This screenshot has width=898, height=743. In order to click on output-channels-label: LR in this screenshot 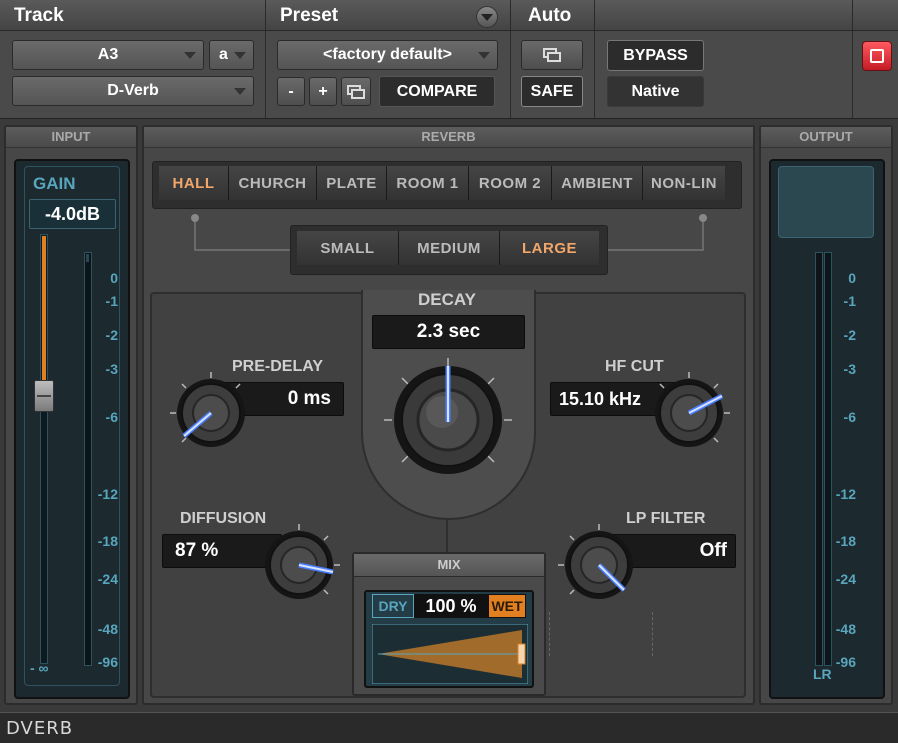, I will do `click(822, 674)`.